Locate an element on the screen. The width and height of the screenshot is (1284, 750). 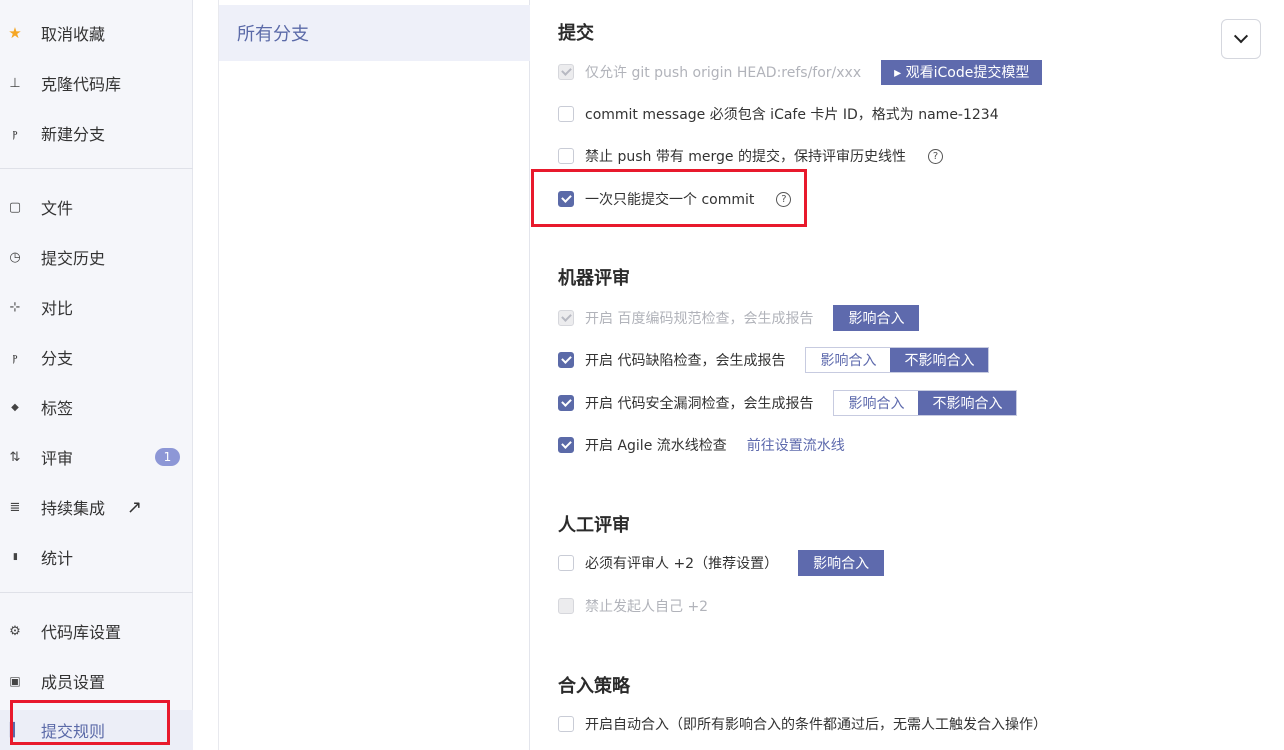
collapse-button is located at coordinates (1241, 39).